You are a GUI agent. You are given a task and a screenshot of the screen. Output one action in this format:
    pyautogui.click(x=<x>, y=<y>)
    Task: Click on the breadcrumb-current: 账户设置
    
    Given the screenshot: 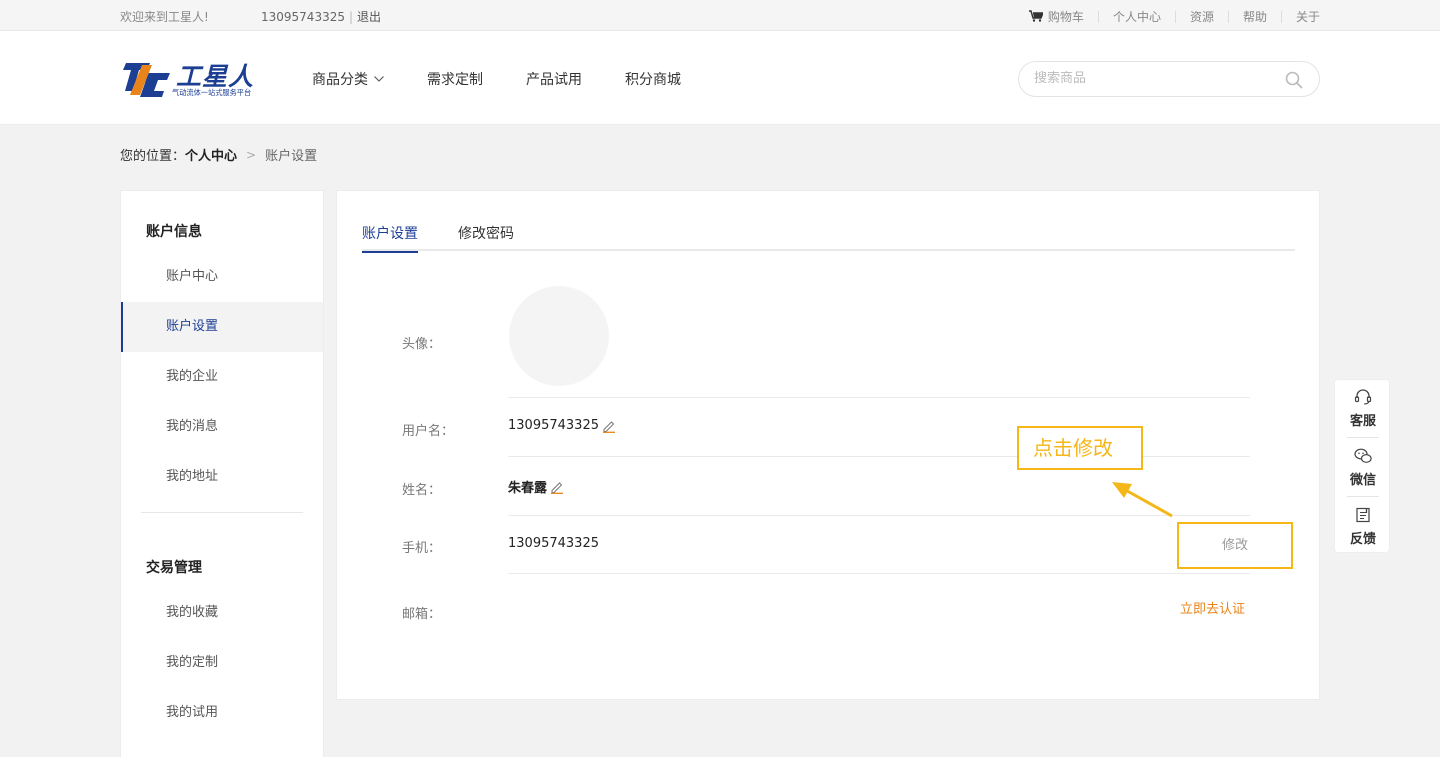 What is the action you would take?
    pyautogui.click(x=291, y=156)
    